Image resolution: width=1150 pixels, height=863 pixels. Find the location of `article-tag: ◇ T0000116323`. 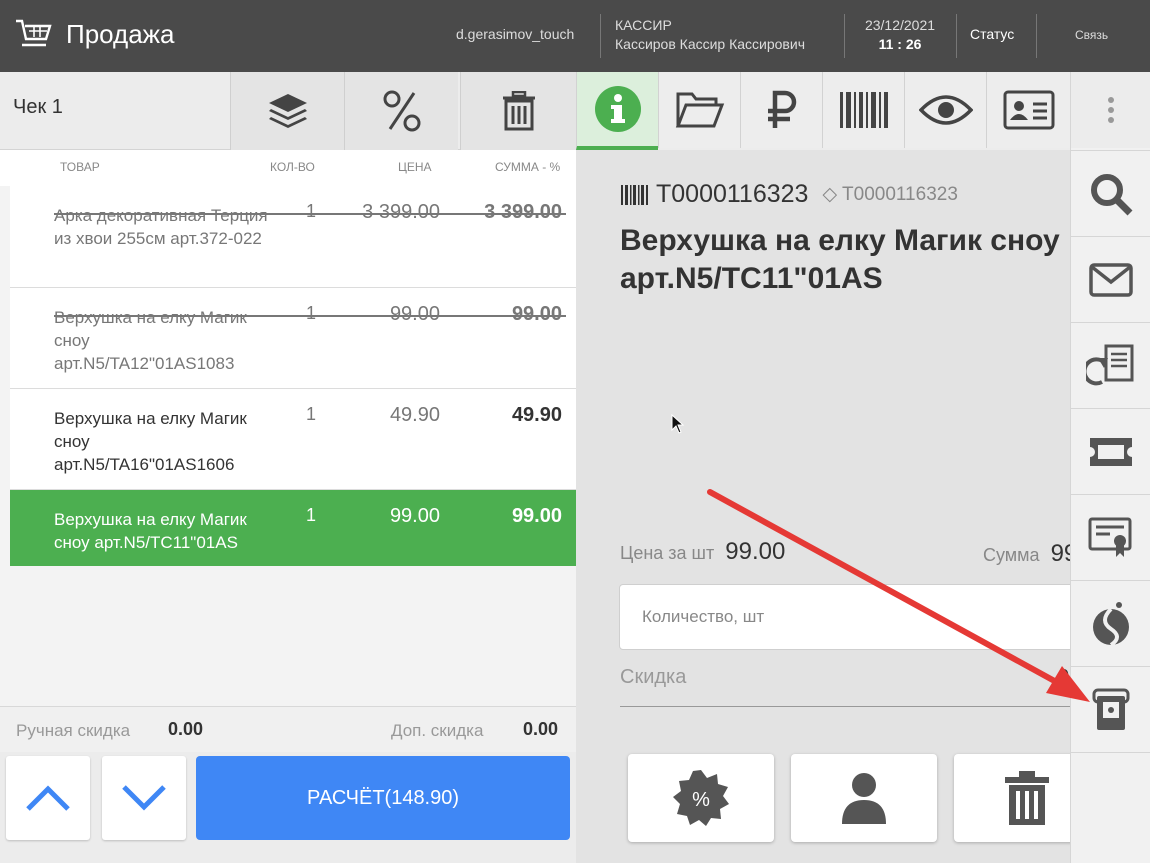

article-tag: ◇ T0000116323 is located at coordinates (889, 194).